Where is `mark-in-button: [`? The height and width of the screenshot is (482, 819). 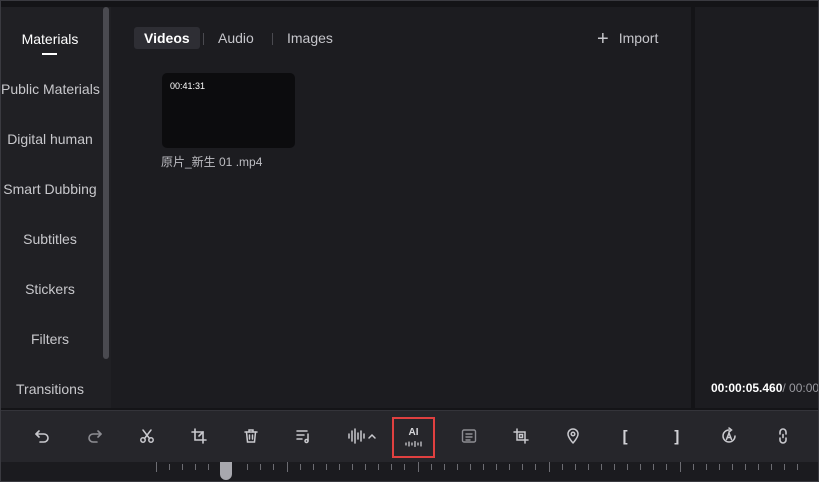
mark-in-button: [ is located at coordinates (625, 436).